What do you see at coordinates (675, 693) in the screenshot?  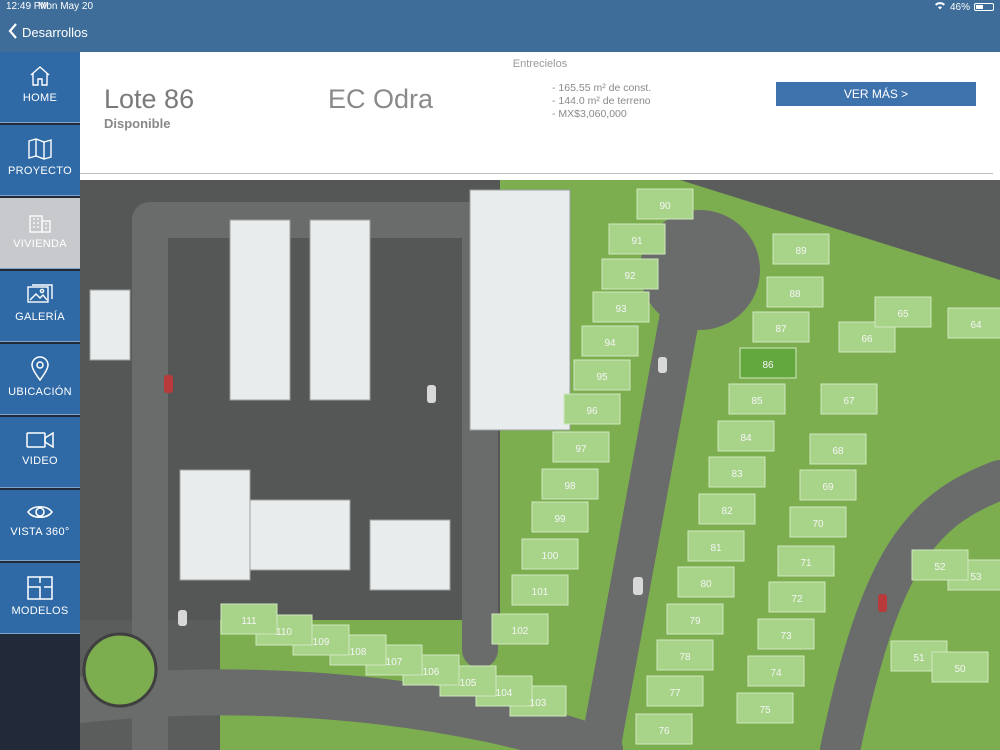 I see `lot-label-77: 77` at bounding box center [675, 693].